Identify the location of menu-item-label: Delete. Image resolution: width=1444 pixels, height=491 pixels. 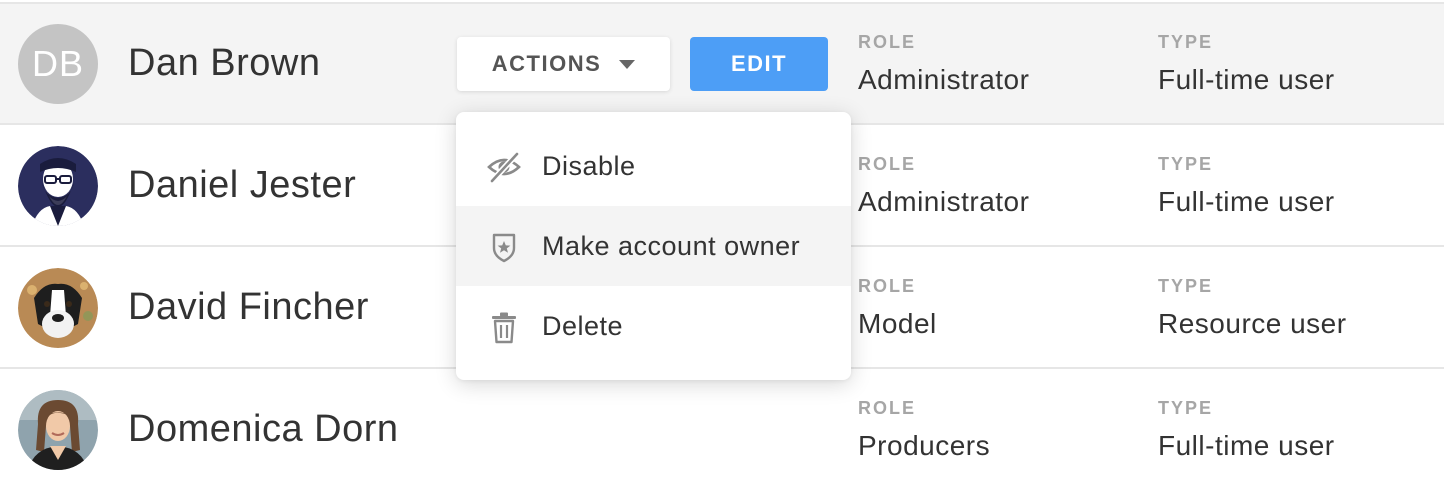
(583, 325).